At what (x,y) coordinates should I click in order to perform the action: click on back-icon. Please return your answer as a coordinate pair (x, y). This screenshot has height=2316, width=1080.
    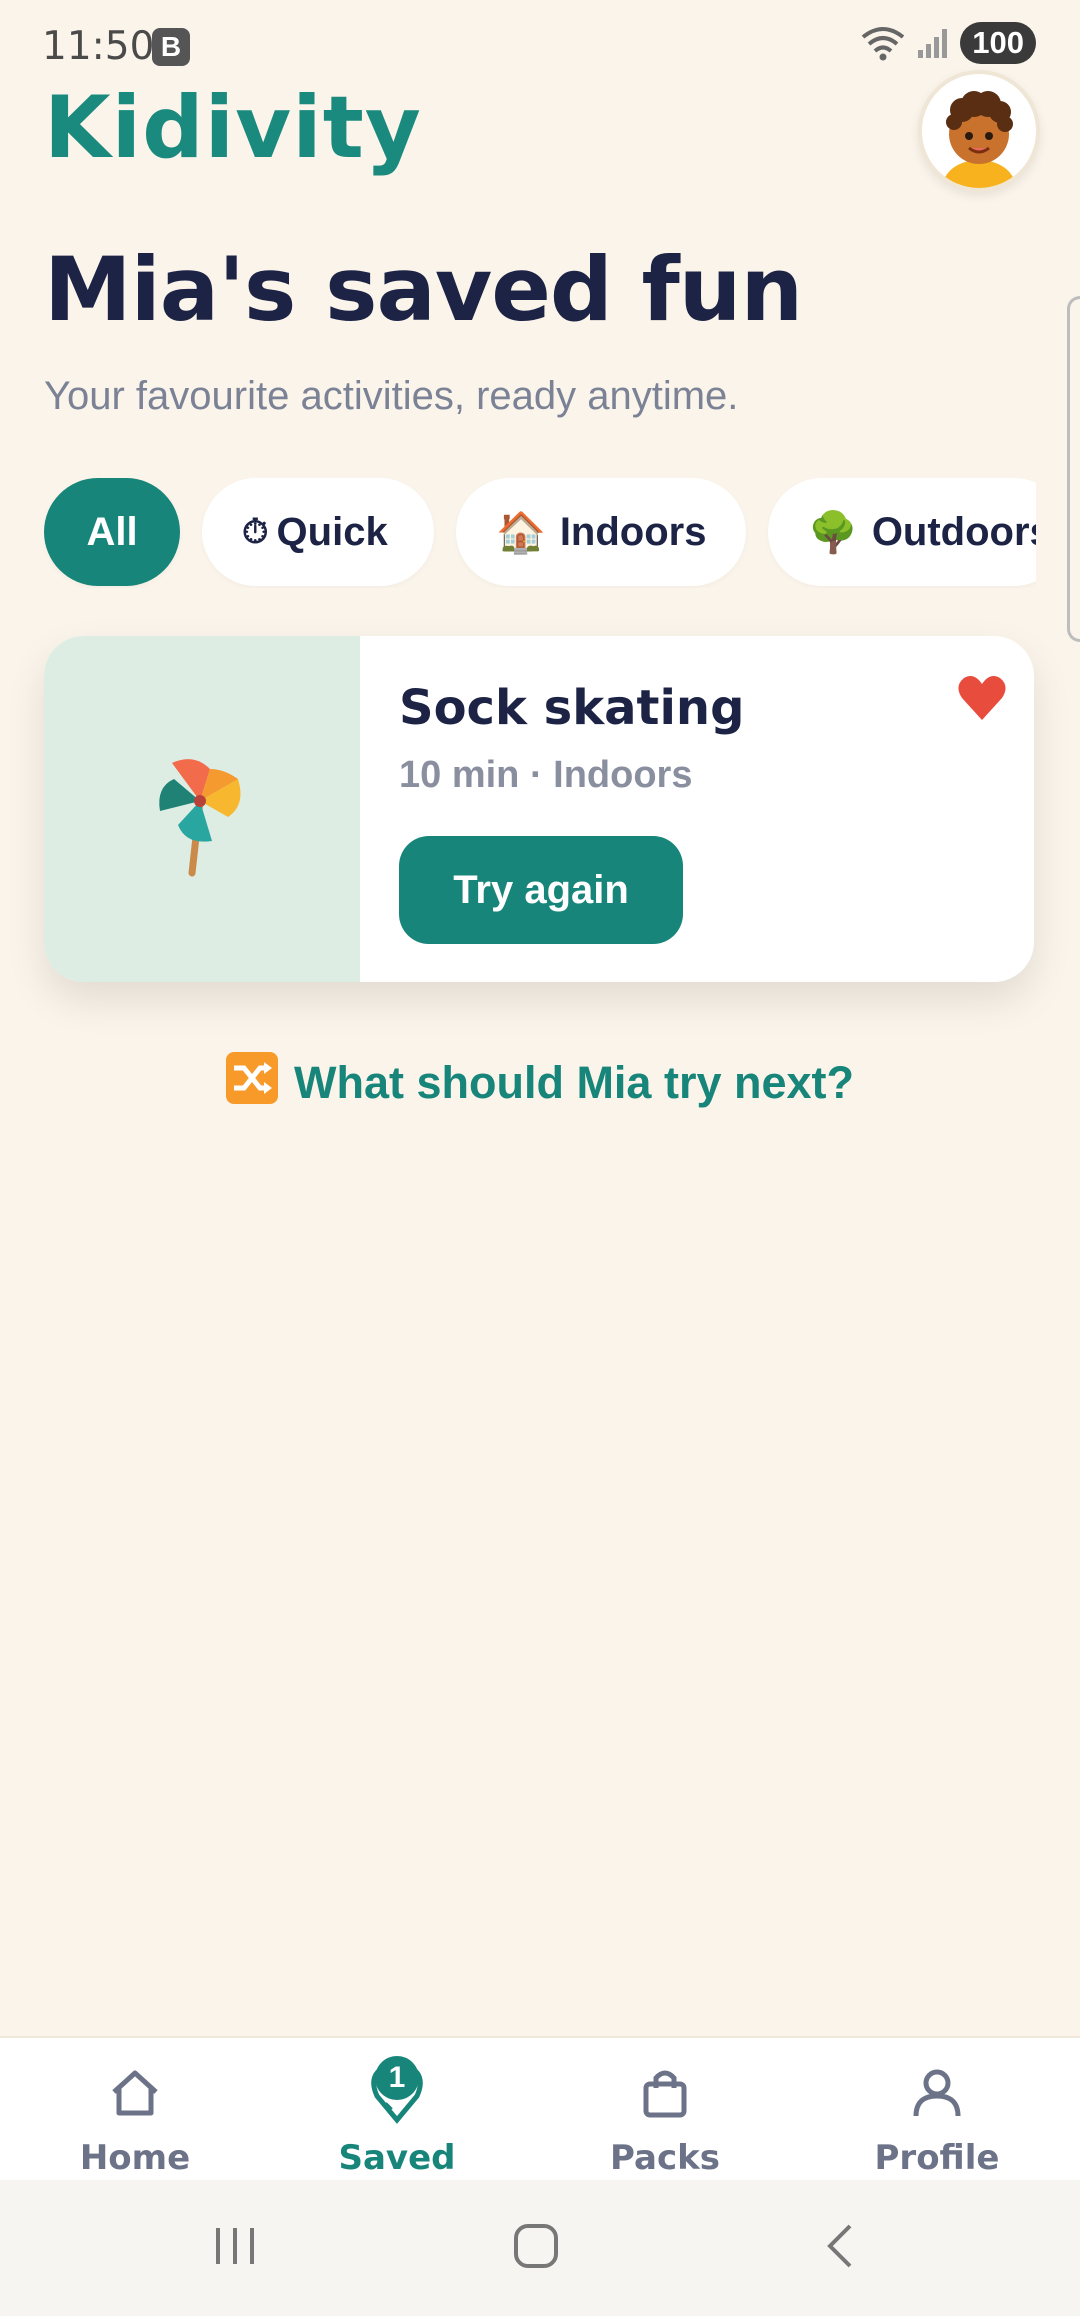
    Looking at the image, I should click on (840, 2246).